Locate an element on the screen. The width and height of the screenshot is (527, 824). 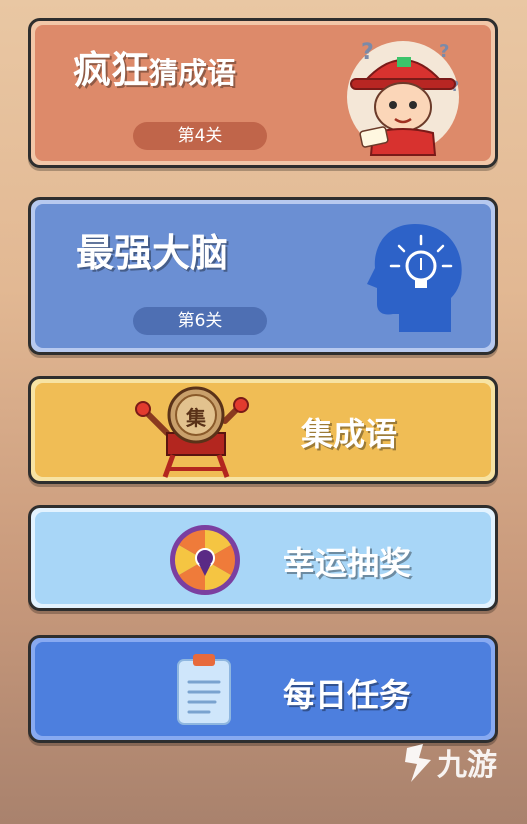
drum-icon is located at coordinates (192, 432).